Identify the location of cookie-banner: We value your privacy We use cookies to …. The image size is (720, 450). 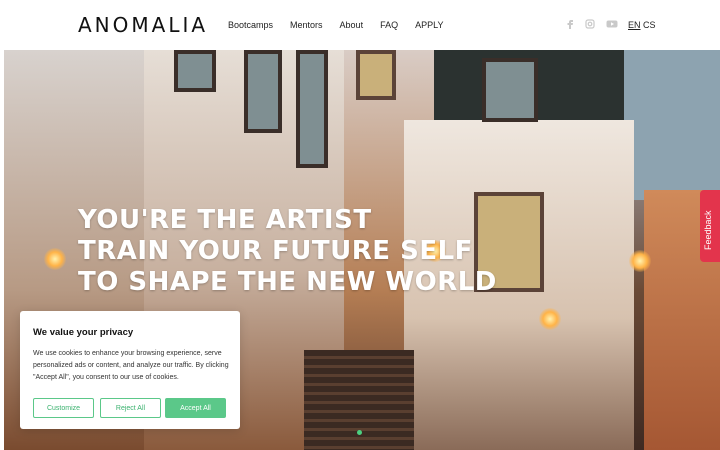
(130, 370).